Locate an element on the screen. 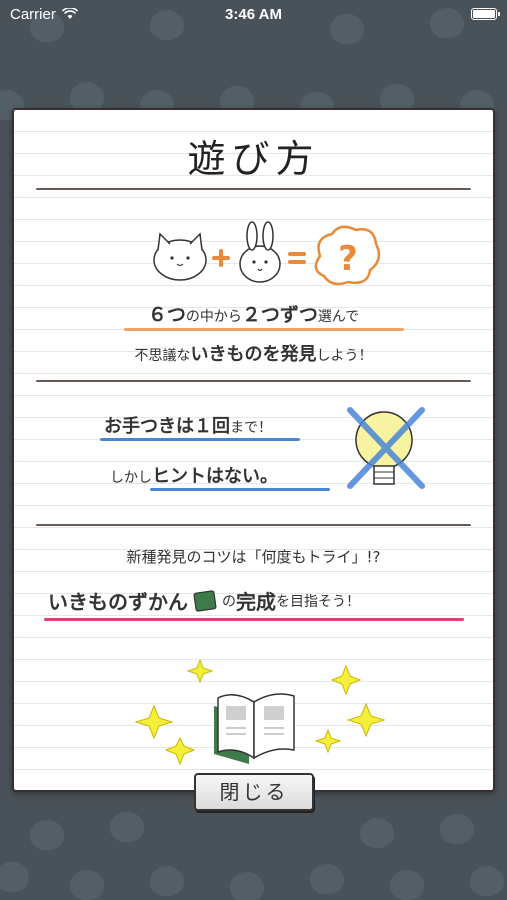 The height and width of the screenshot is (900, 507). carrier-label: Carrier is located at coordinates (33, 14).